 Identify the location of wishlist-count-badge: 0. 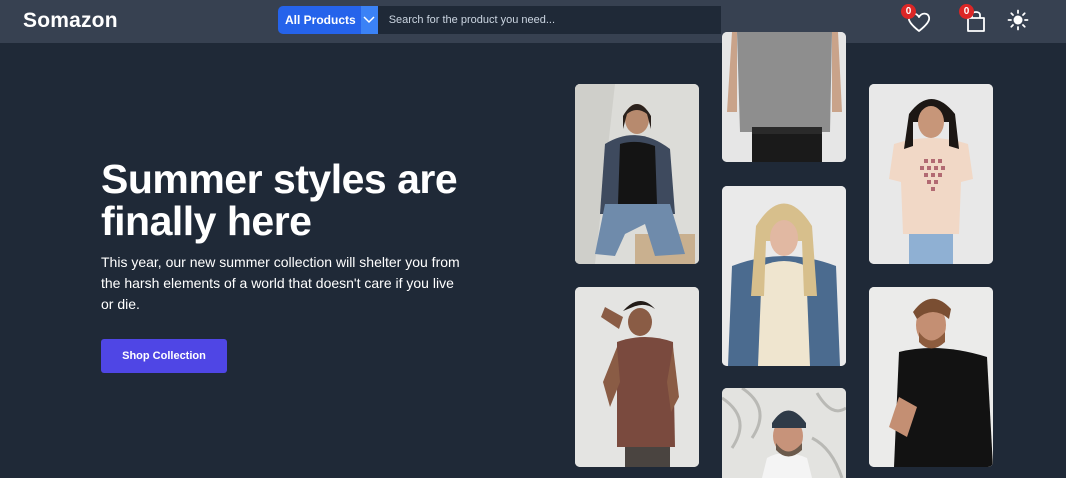
(908, 11).